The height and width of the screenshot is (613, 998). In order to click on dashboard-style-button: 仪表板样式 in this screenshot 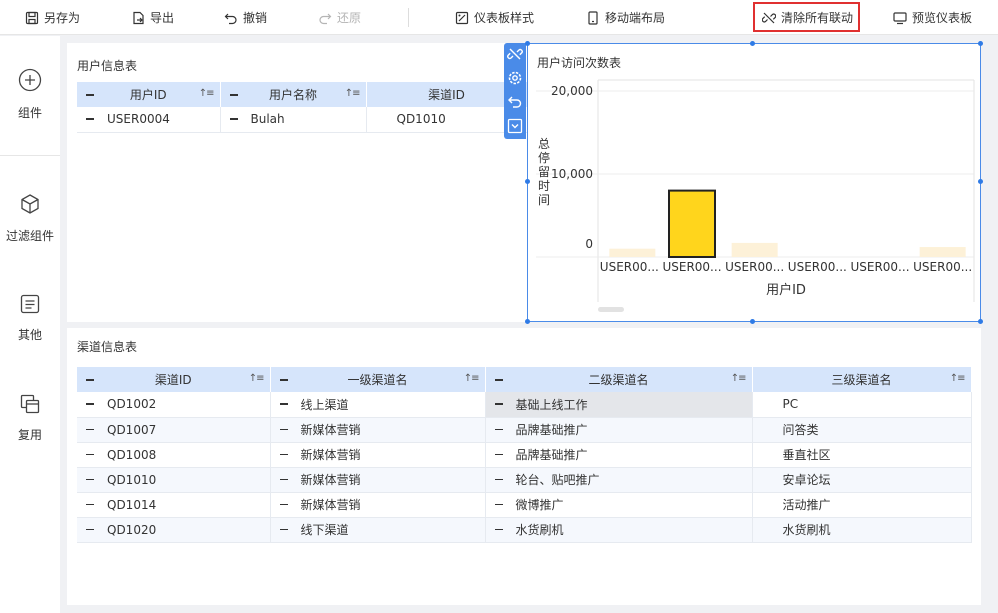, I will do `click(494, 17)`.